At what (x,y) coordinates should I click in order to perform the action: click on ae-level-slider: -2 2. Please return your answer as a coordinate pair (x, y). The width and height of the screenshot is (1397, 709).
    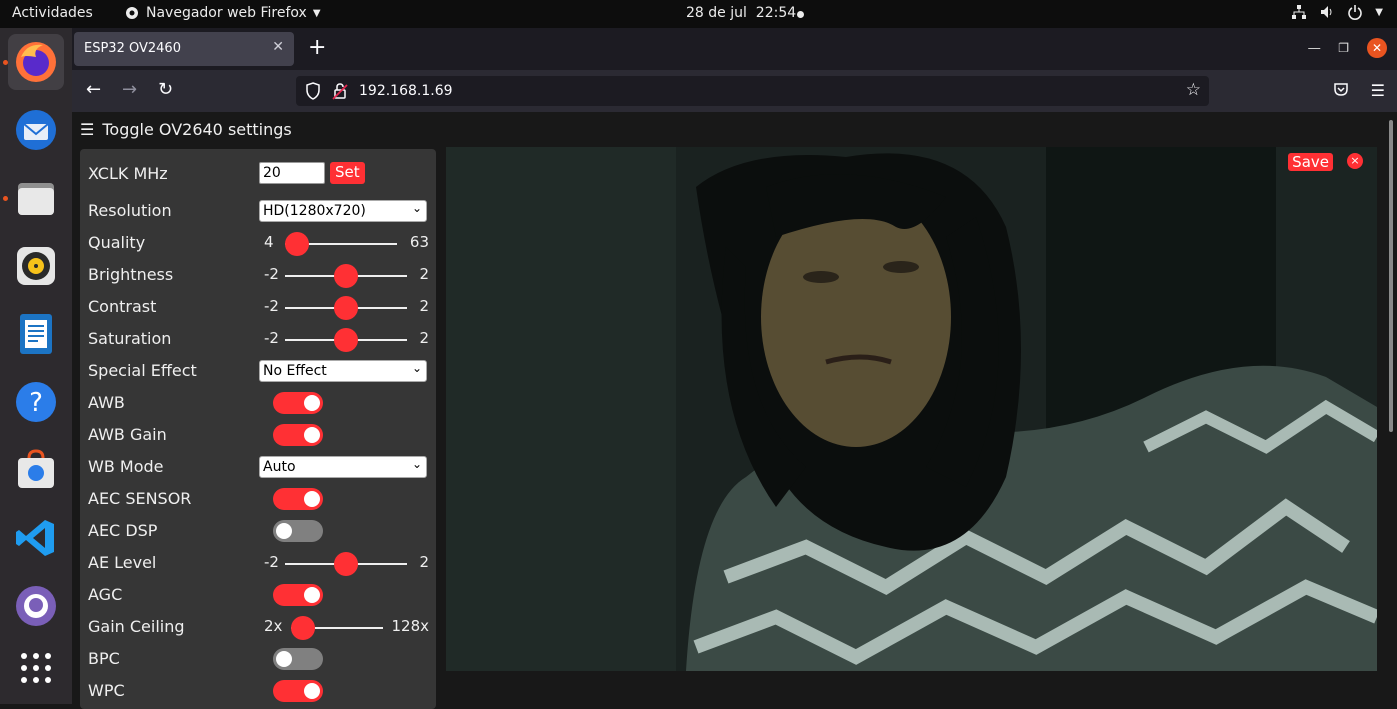
    Looking at the image, I should click on (344, 563).